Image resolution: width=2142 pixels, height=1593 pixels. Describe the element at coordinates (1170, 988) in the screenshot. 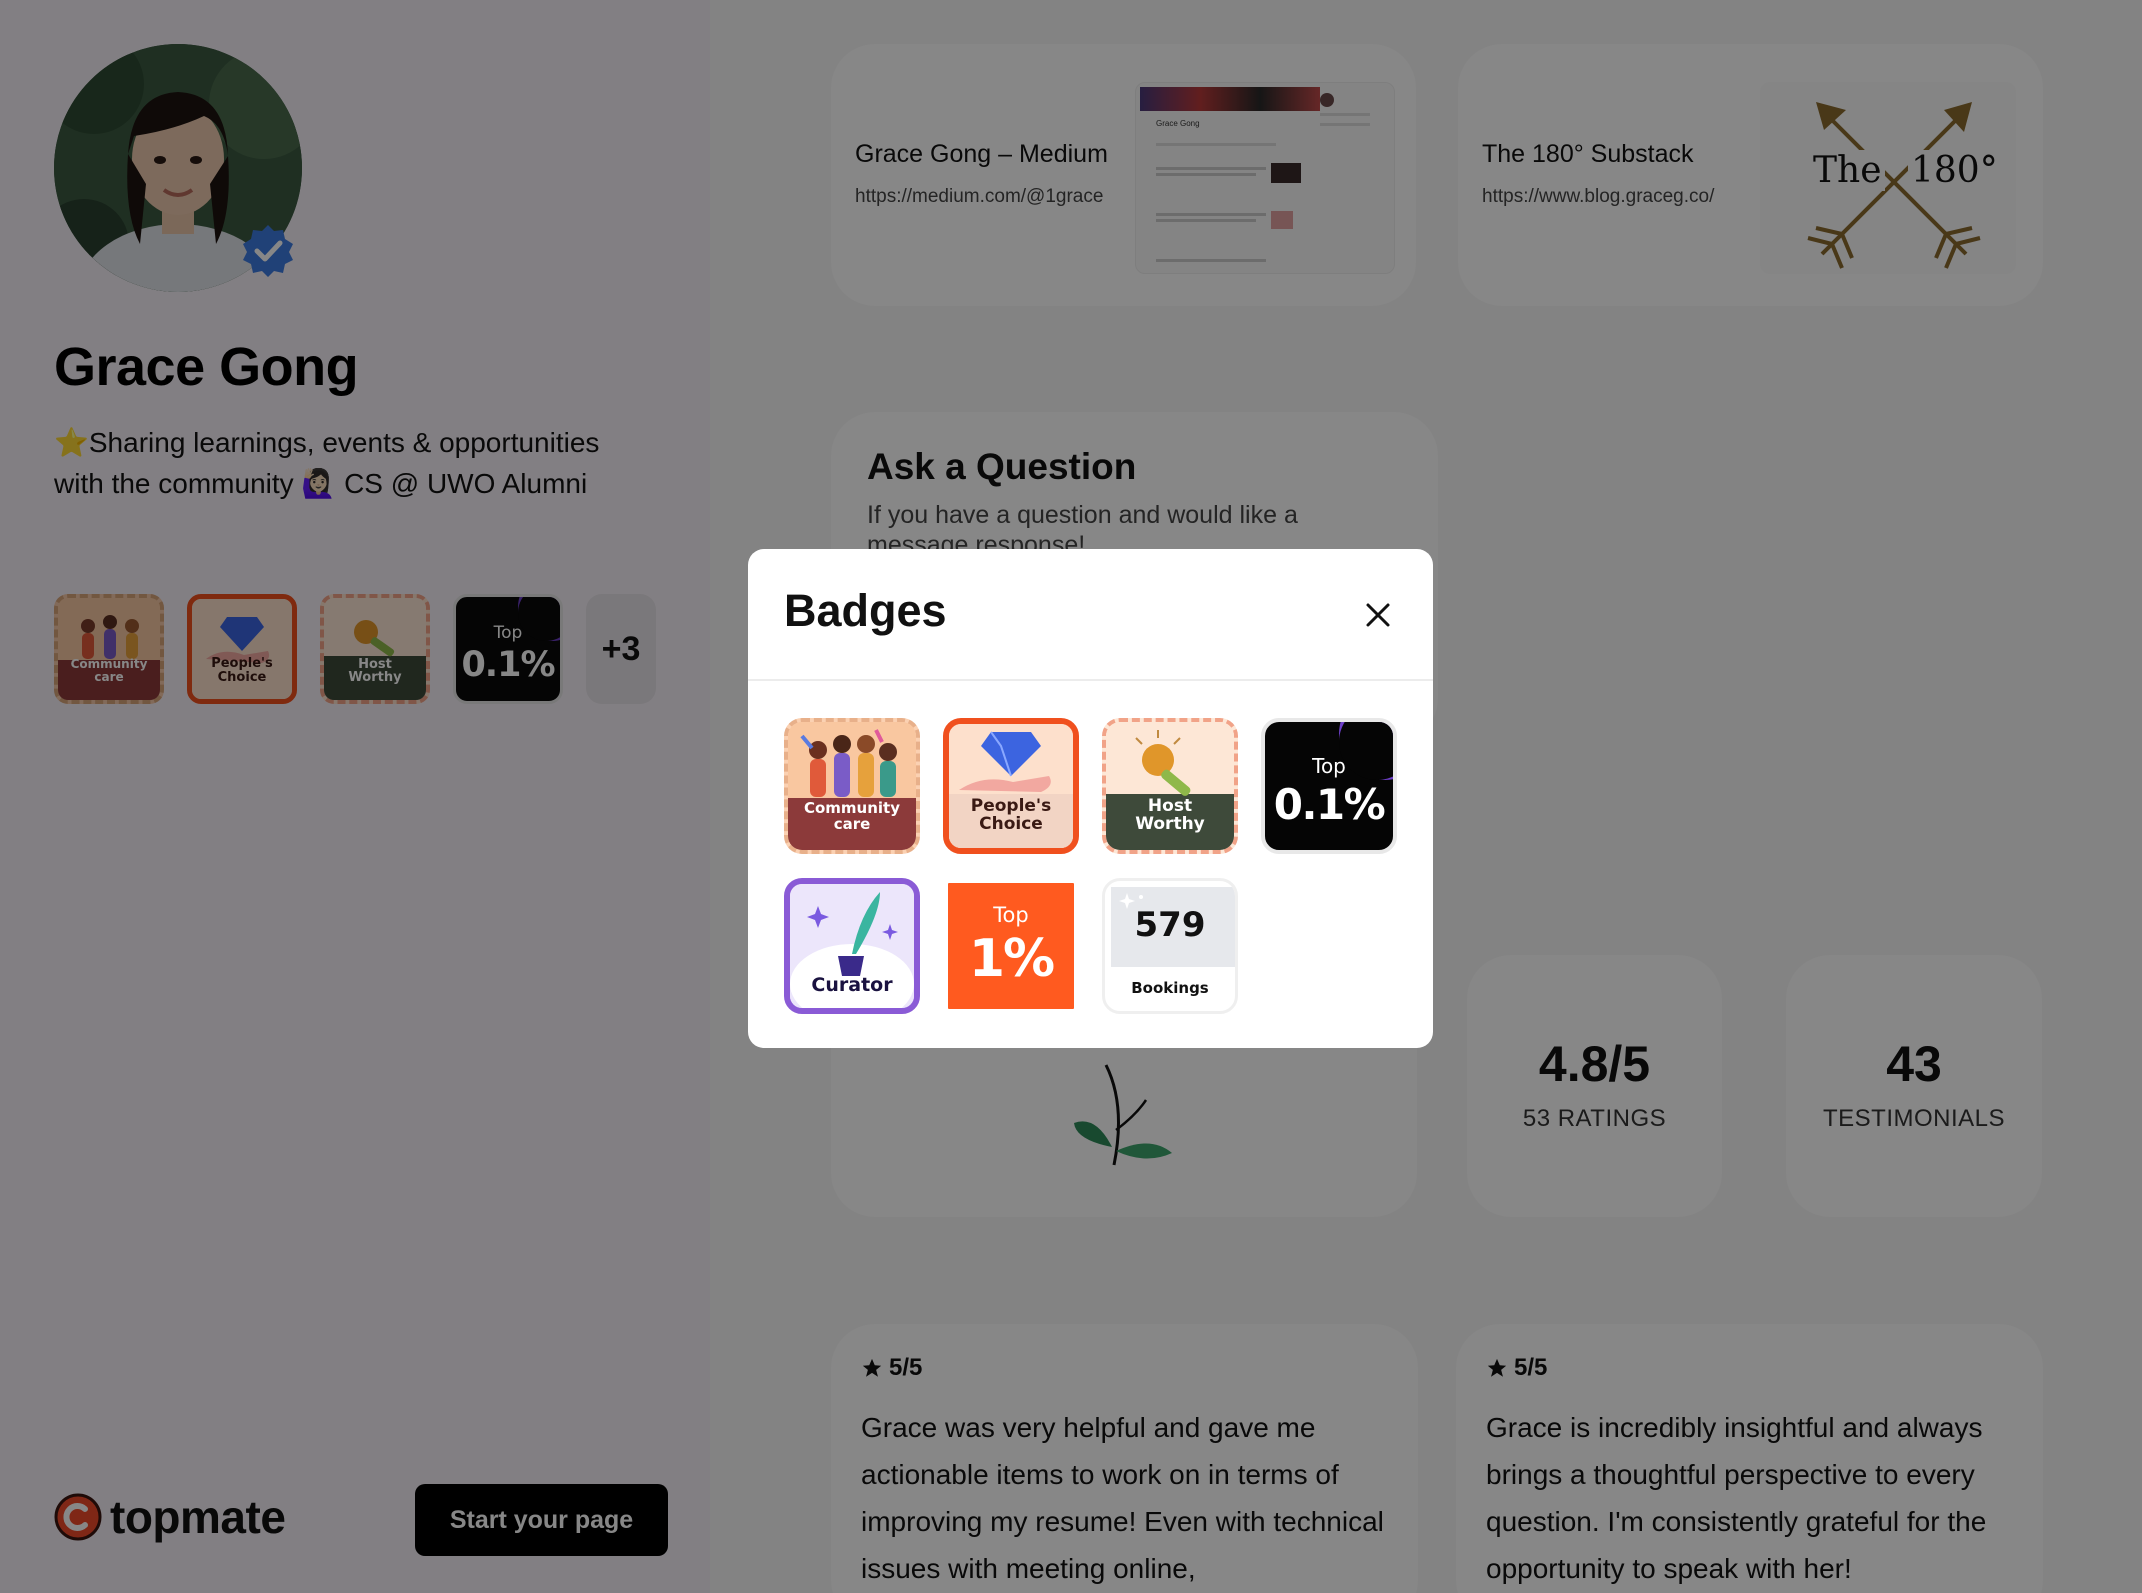

I see `badge-bookings-label: Bookings` at that location.